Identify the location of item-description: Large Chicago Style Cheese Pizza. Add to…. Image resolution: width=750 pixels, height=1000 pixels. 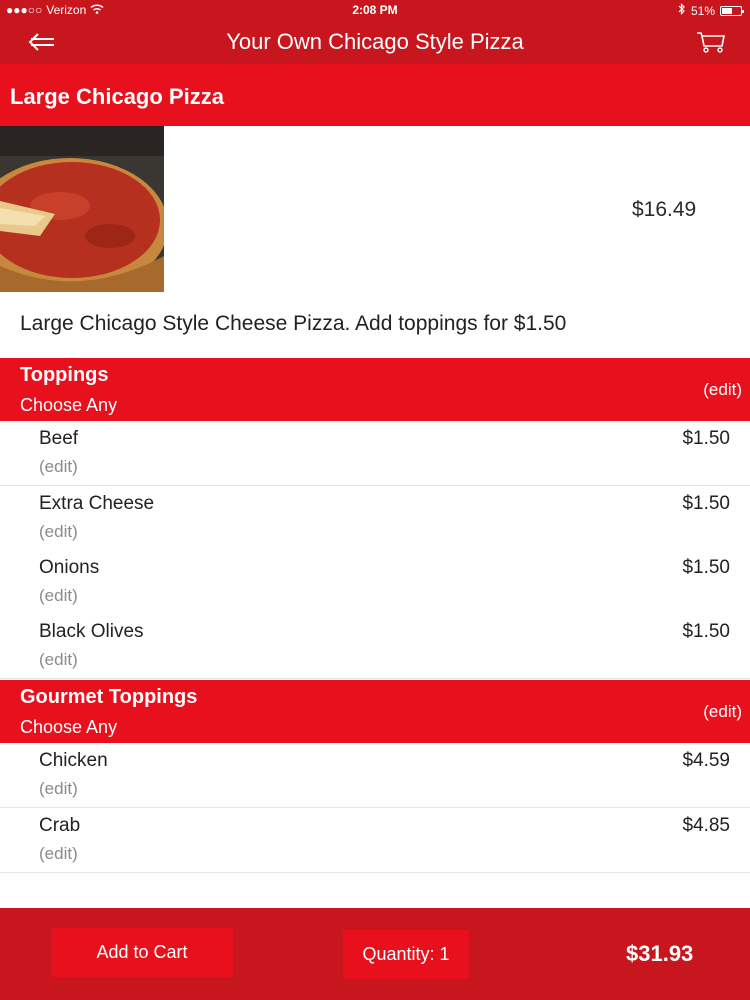
(293, 323).